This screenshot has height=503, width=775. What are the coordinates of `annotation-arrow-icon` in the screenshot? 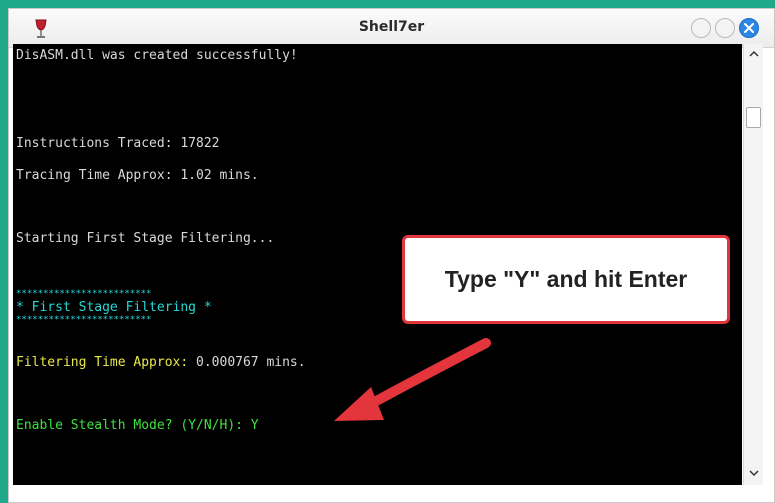 It's located at (412, 379).